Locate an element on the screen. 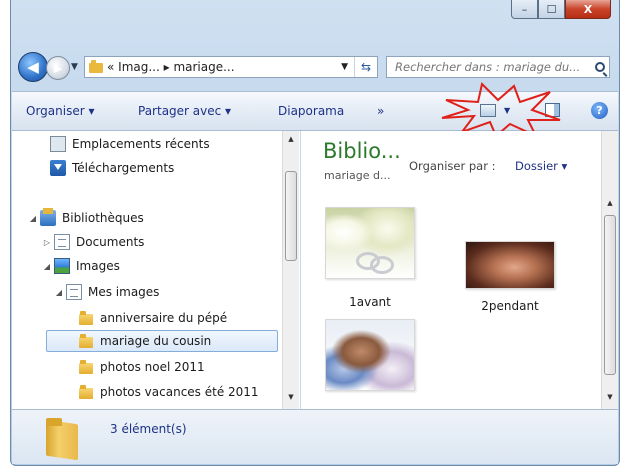 This screenshot has width=622, height=475. address-bar-row: ◀ ▶ ▼ « Imag... ▸ mariage... ▼ ⇆ is located at coordinates (315, 67).